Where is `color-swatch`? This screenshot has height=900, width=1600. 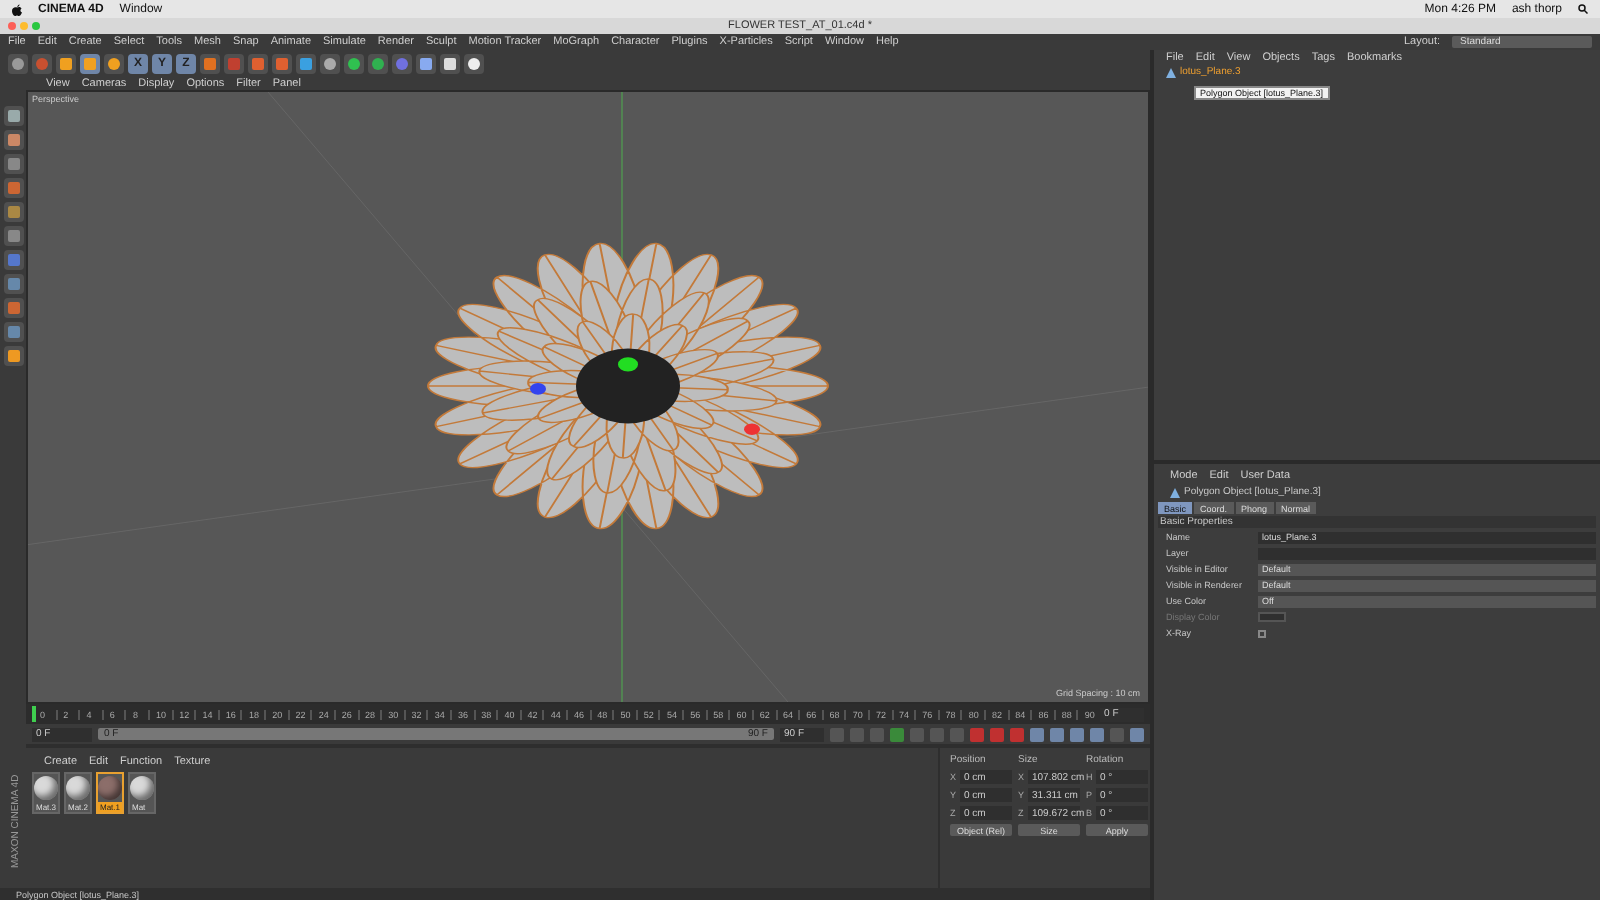
color-swatch is located at coordinates (1272, 617).